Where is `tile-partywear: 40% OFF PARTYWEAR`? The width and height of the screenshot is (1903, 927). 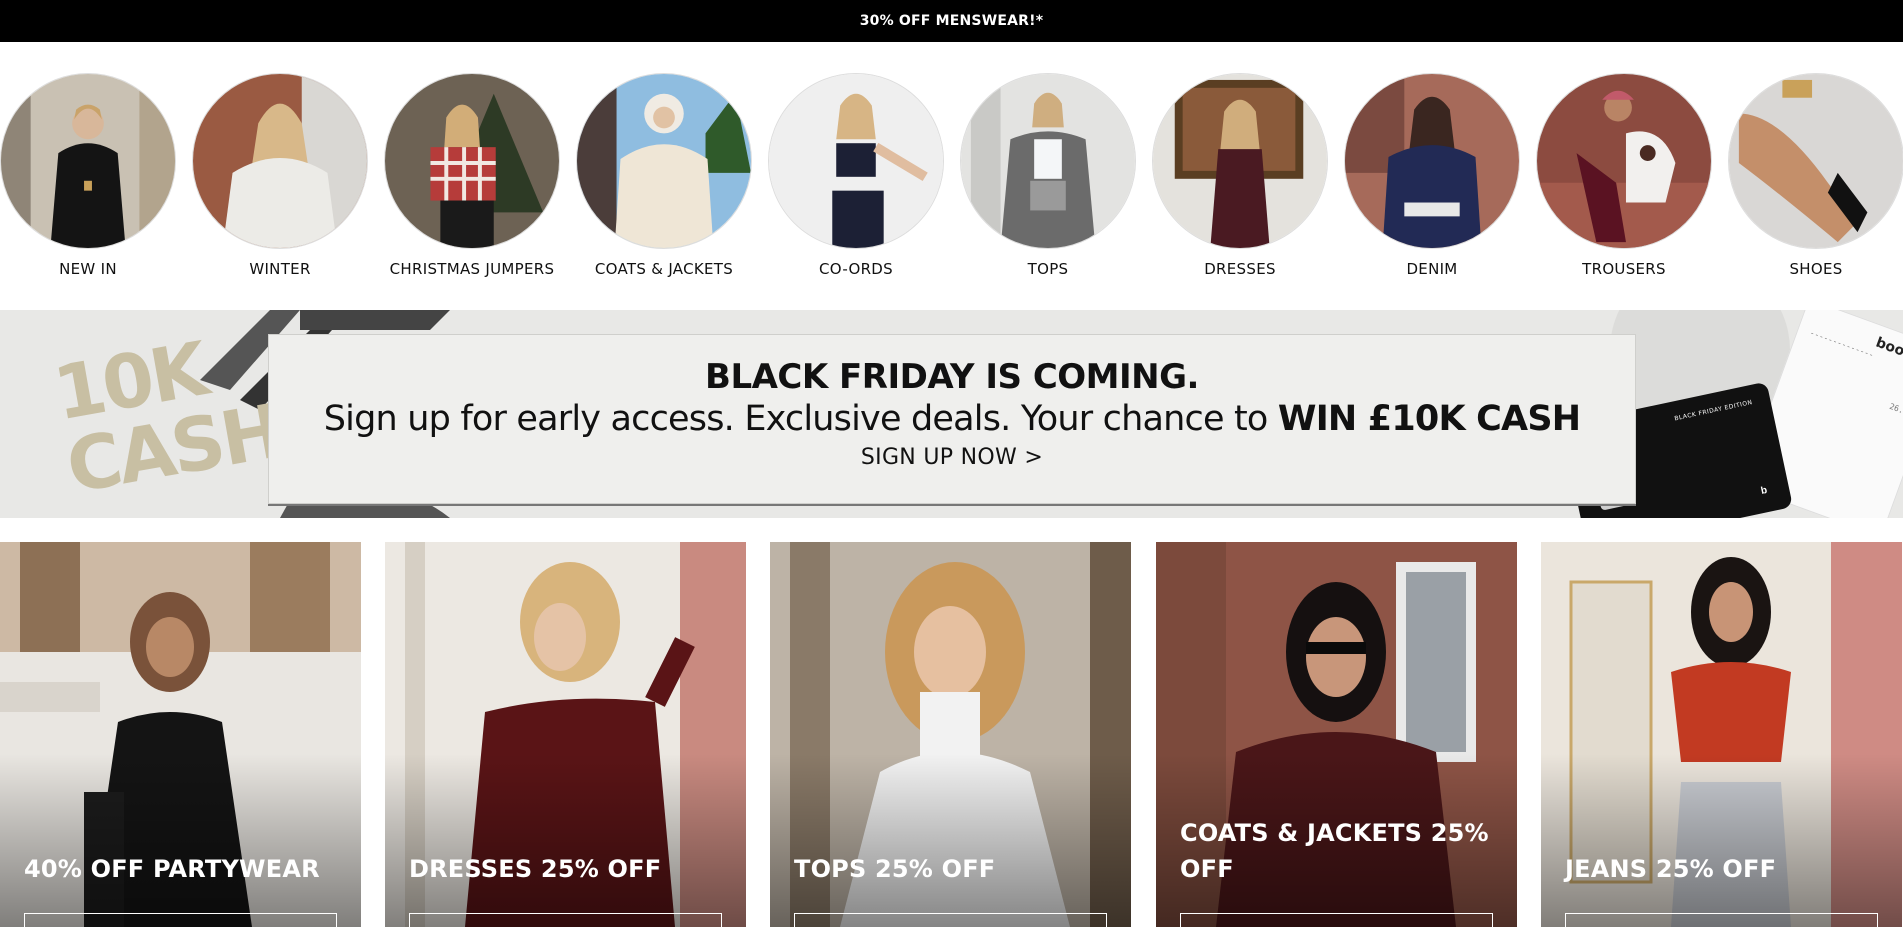 tile-partywear: 40% OFF PARTYWEAR is located at coordinates (180, 734).